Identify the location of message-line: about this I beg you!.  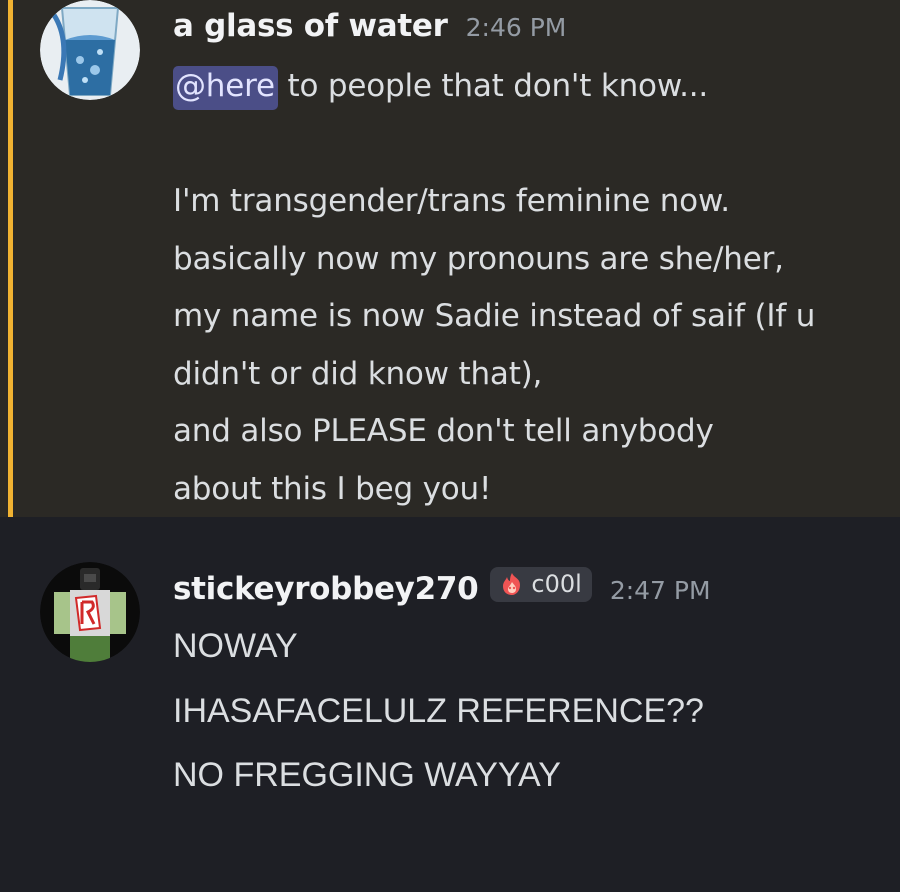
(332, 488).